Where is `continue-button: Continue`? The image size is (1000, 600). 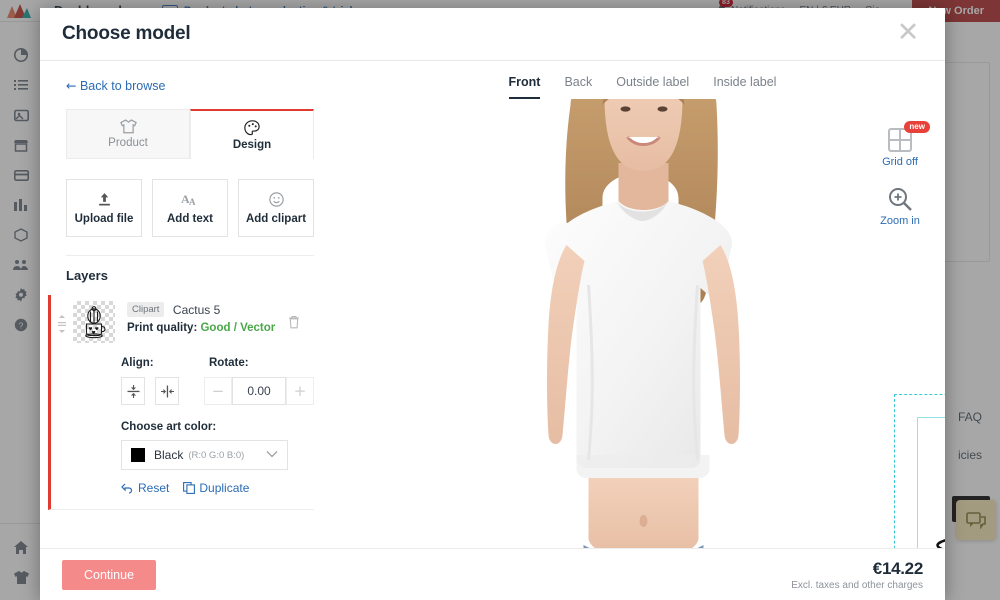 continue-button: Continue is located at coordinates (109, 574).